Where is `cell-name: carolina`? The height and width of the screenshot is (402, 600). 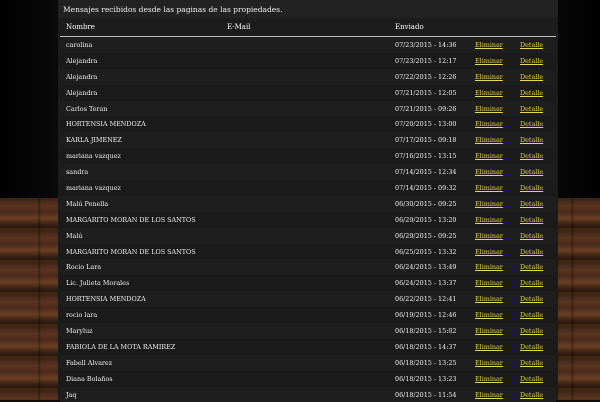
cell-name: carolina is located at coordinates (140, 45).